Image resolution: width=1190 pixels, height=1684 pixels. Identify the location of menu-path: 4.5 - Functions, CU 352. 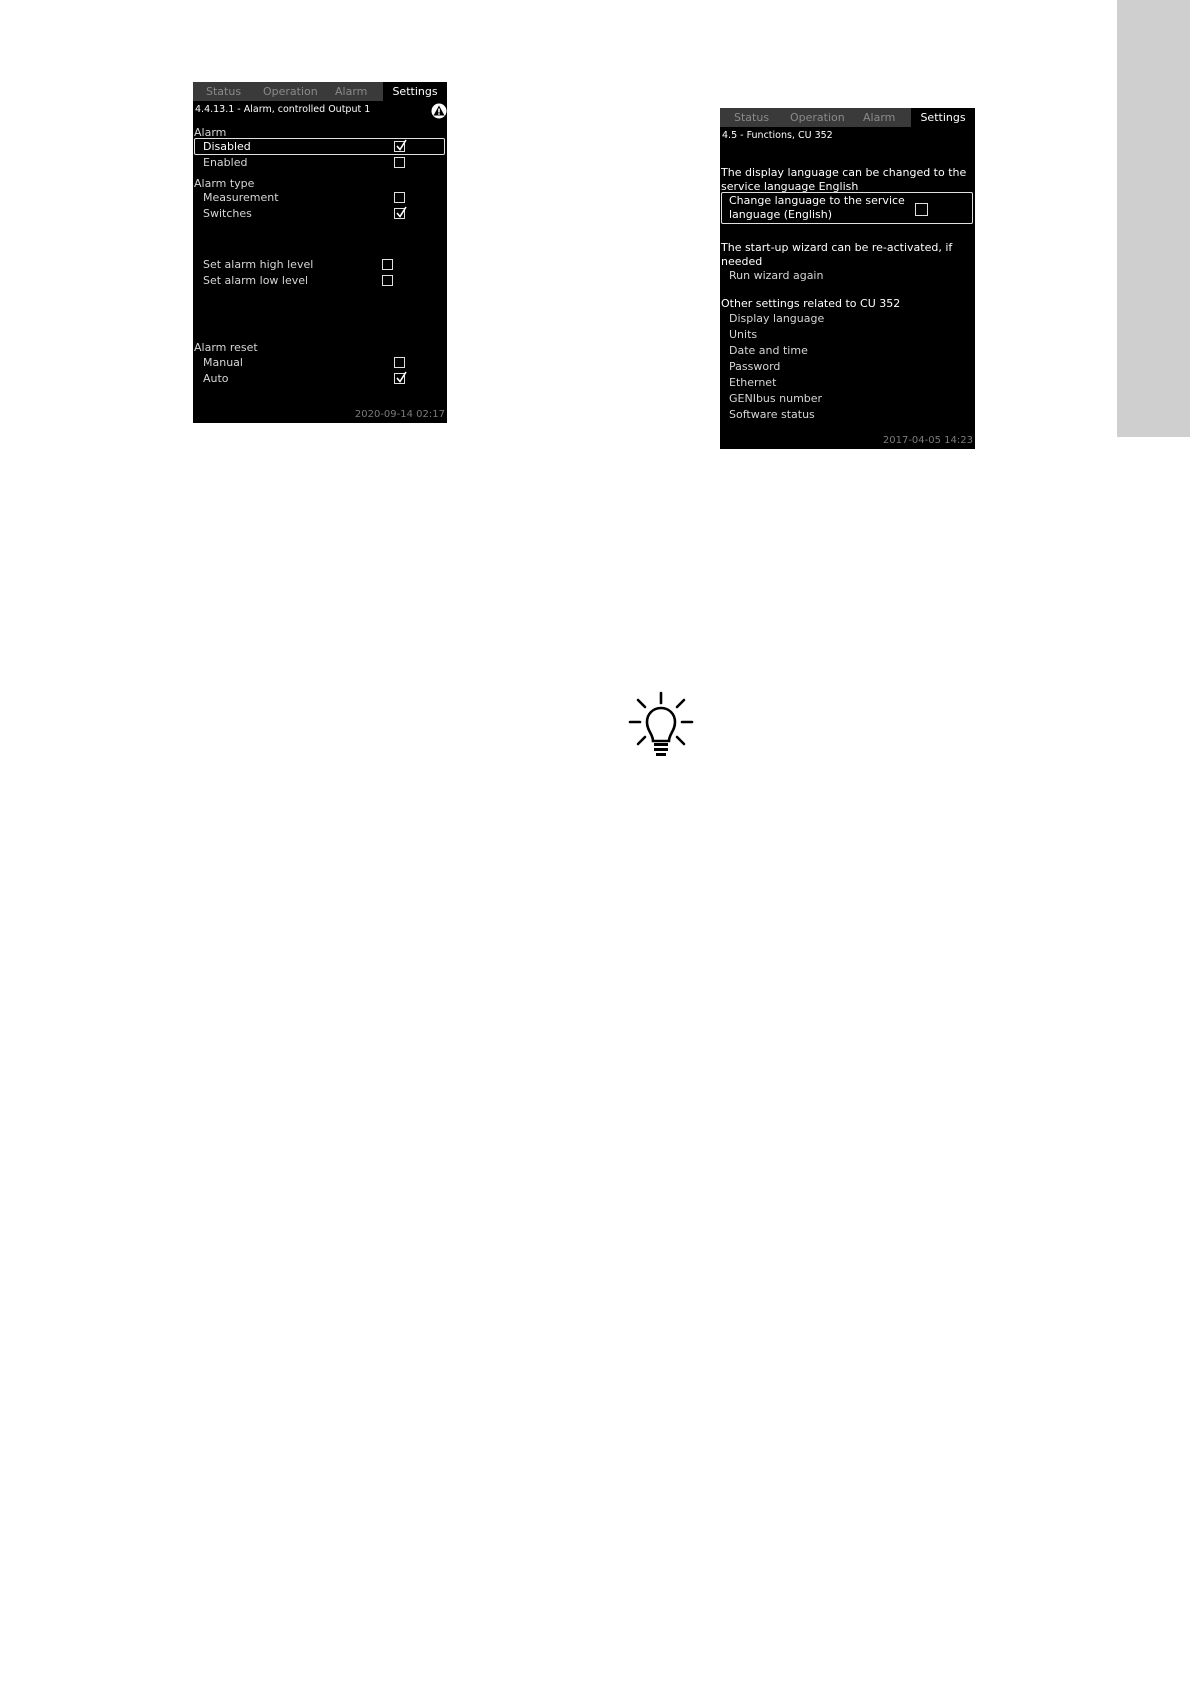
(777, 135).